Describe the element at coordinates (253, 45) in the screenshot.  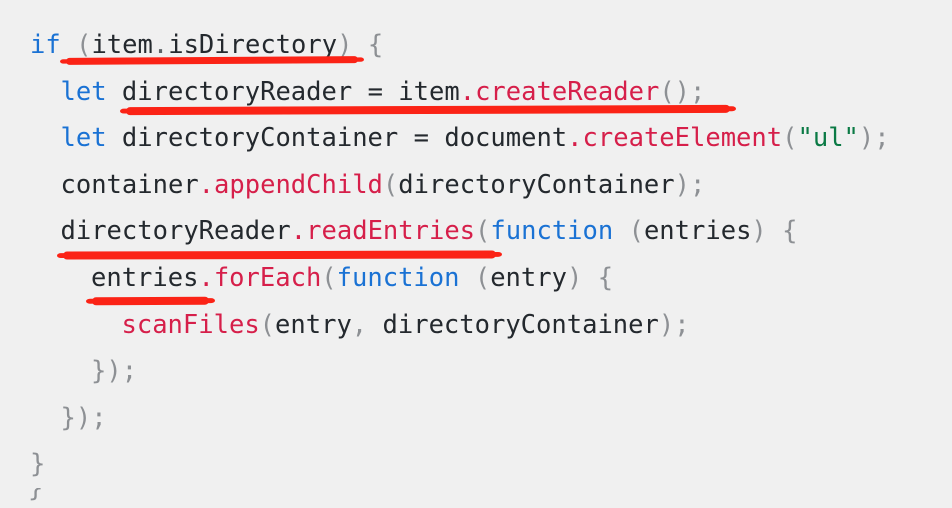
I see `code-token: isDirectory` at that location.